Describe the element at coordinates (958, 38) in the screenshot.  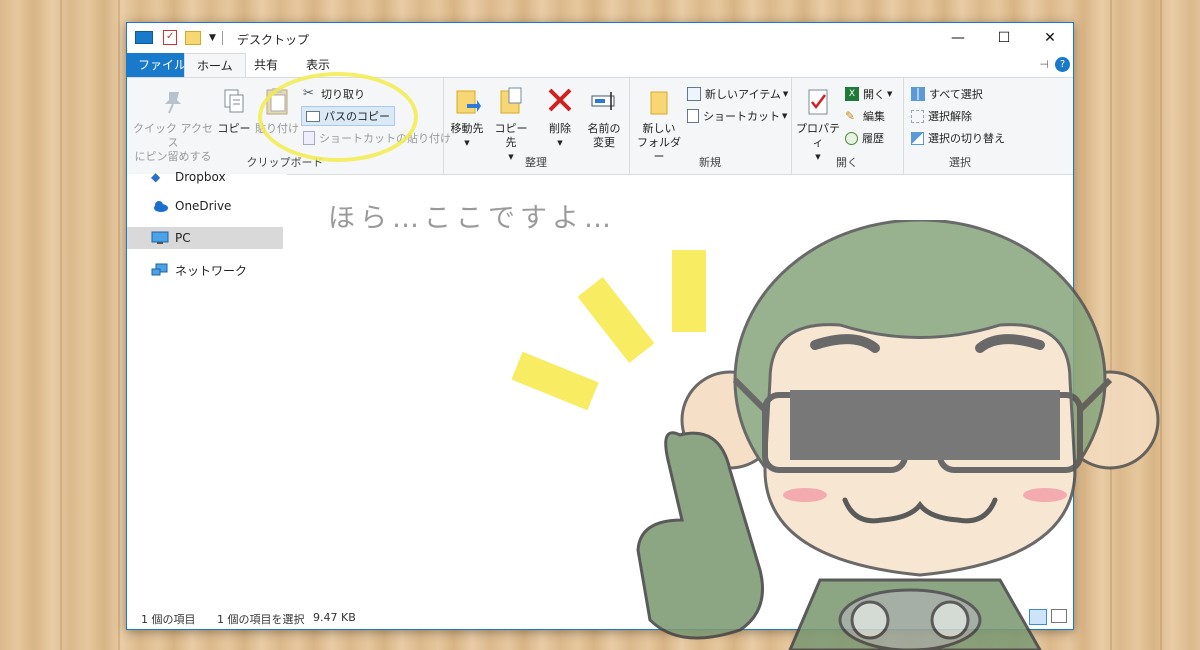
I see `minimize-button: —` at that location.